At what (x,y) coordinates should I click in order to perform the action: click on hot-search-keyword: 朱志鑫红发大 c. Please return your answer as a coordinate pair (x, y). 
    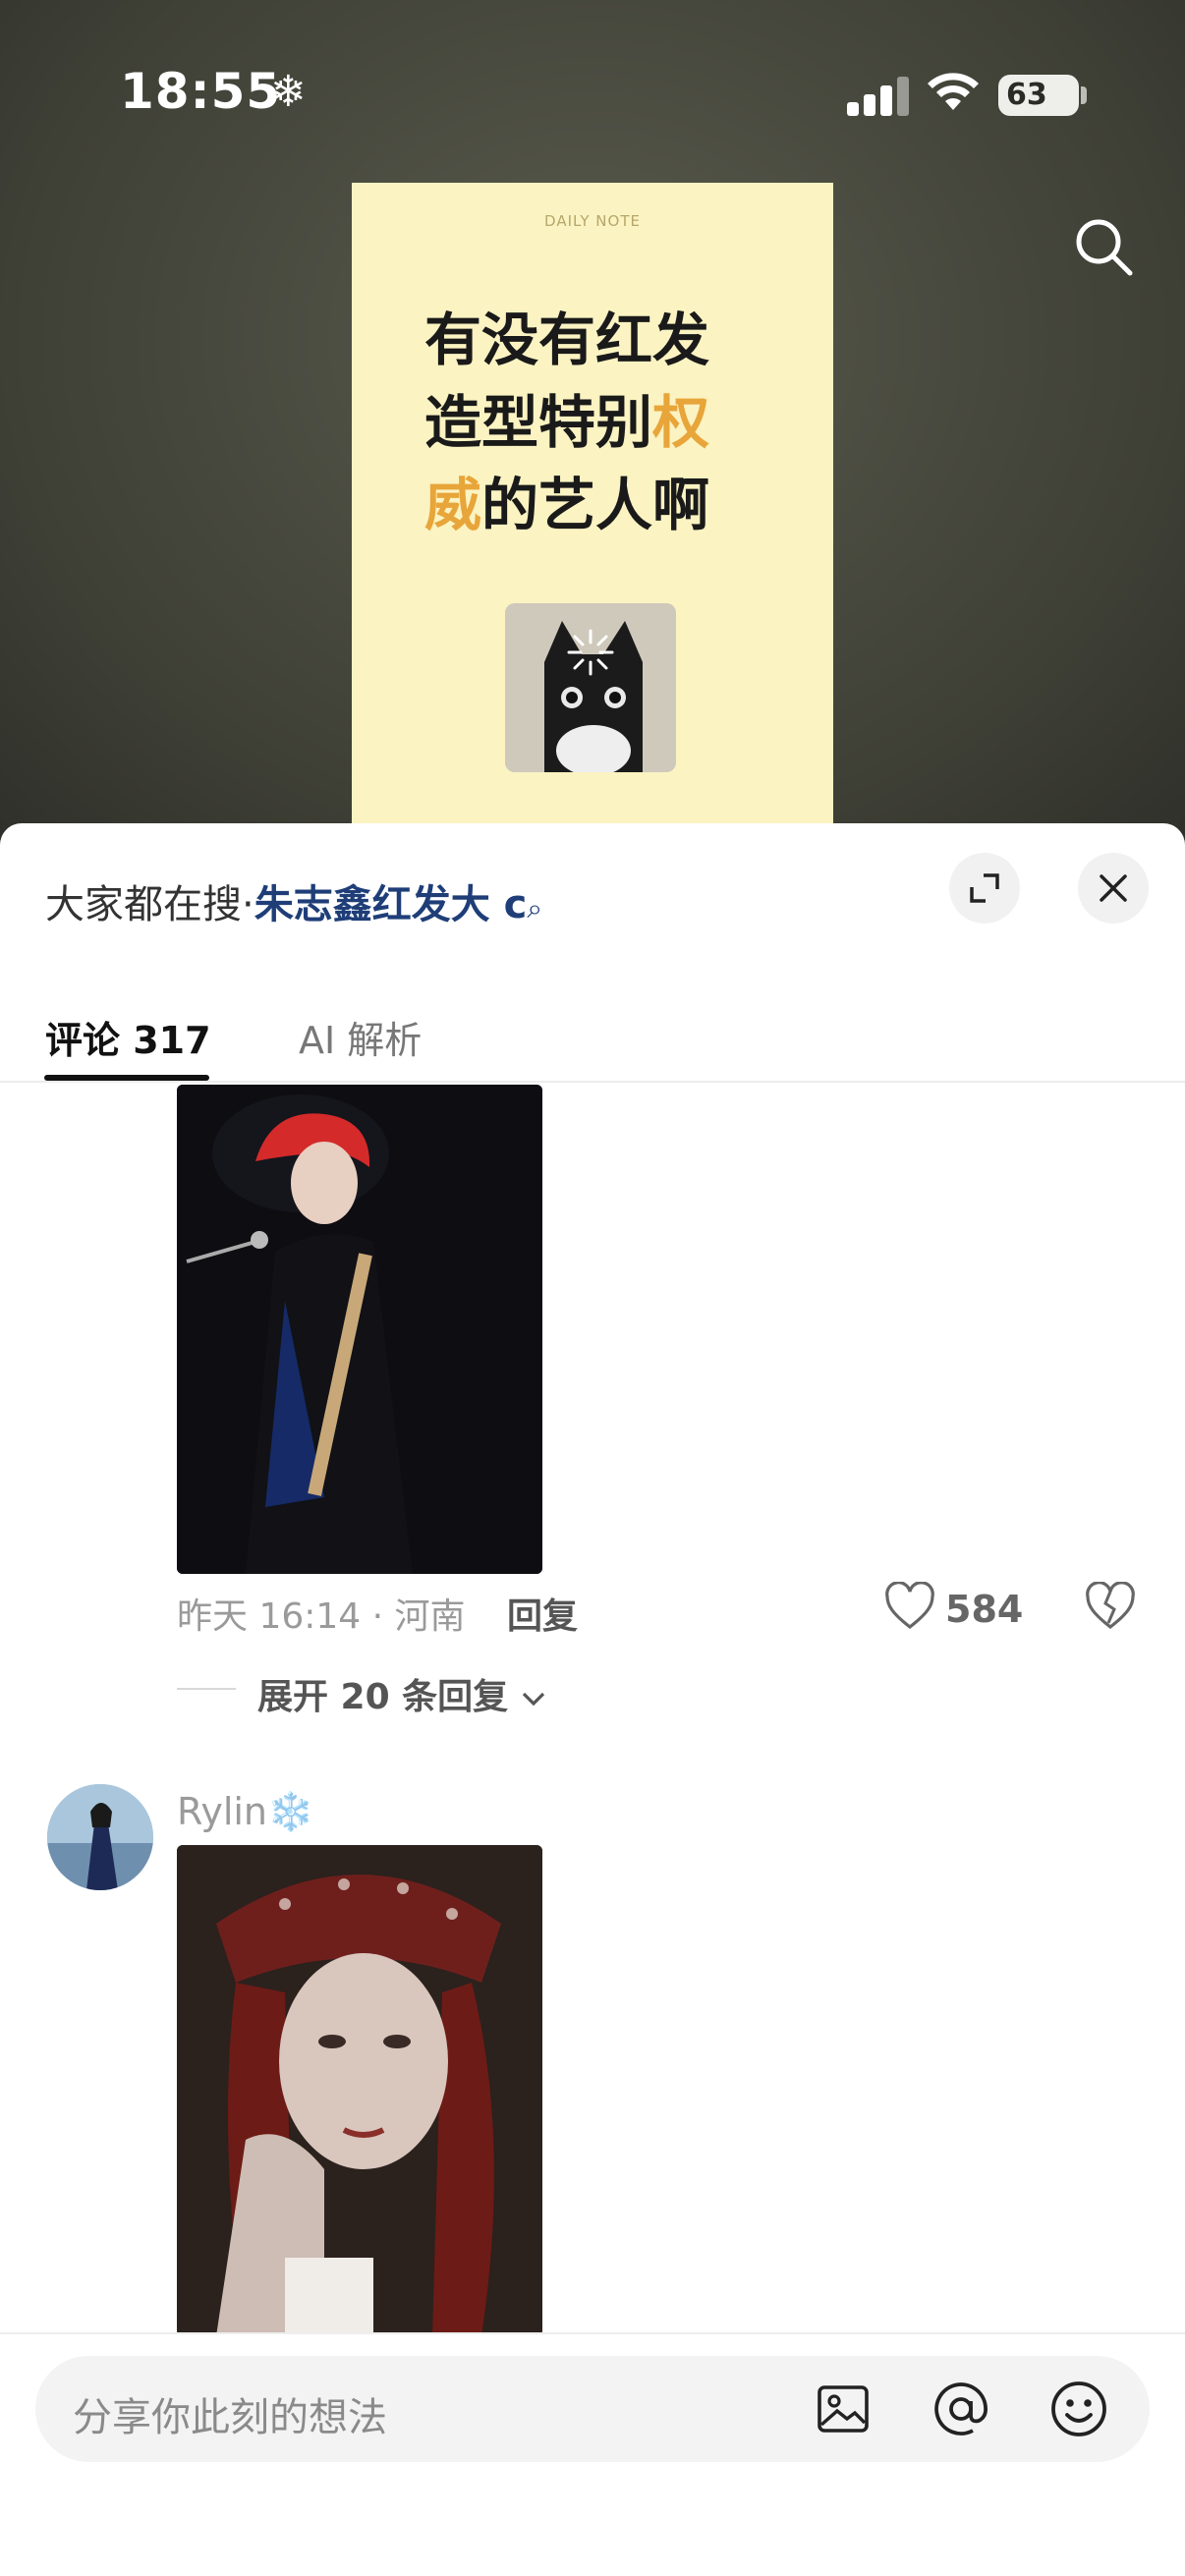
    Looking at the image, I should click on (391, 904).